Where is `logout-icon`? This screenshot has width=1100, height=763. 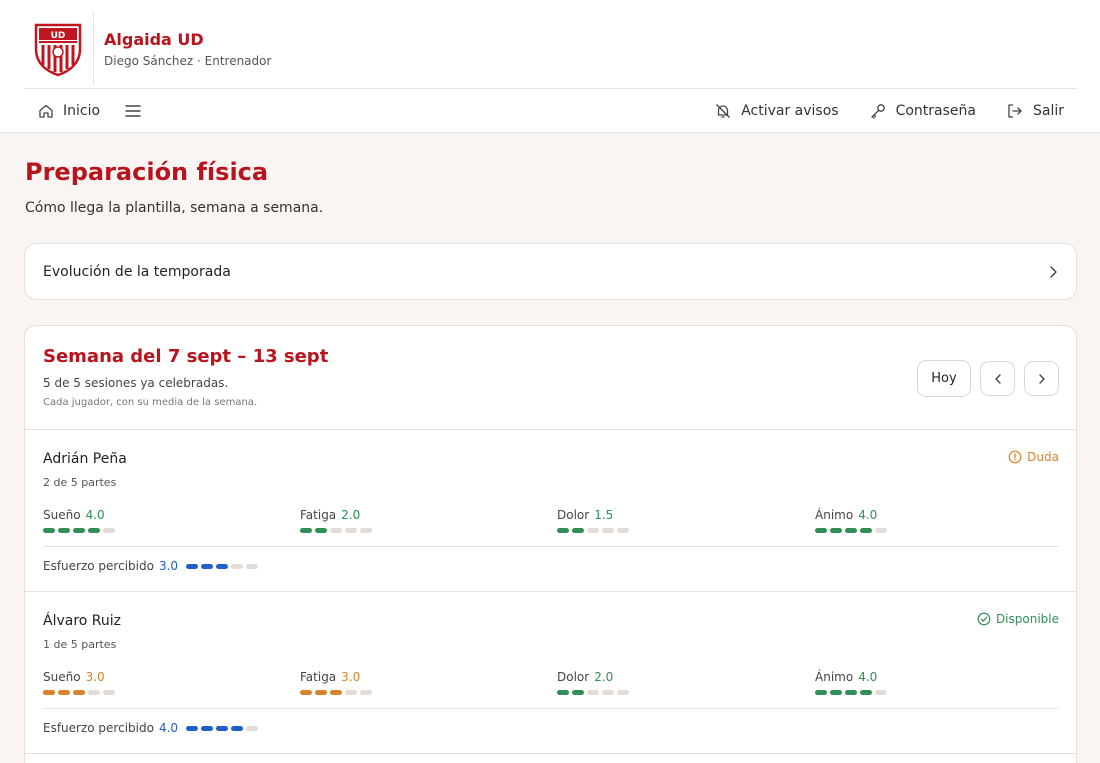 logout-icon is located at coordinates (1015, 111).